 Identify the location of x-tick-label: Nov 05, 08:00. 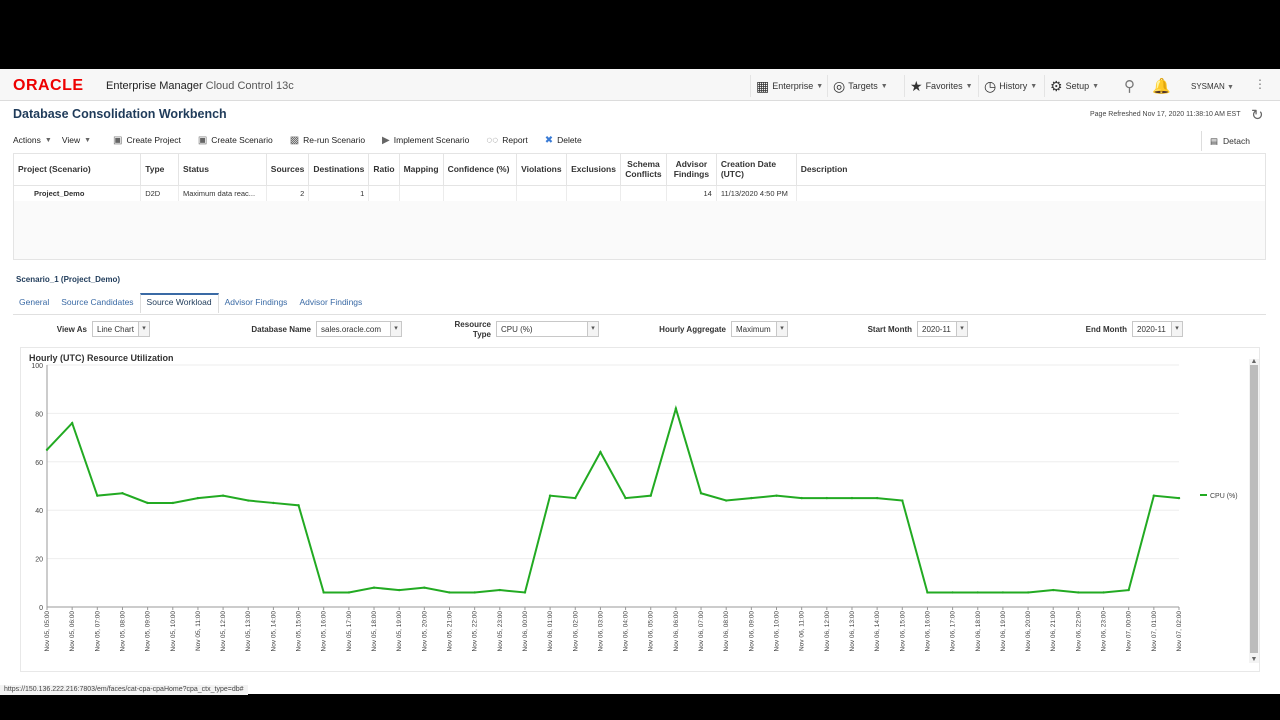
(122, 631).